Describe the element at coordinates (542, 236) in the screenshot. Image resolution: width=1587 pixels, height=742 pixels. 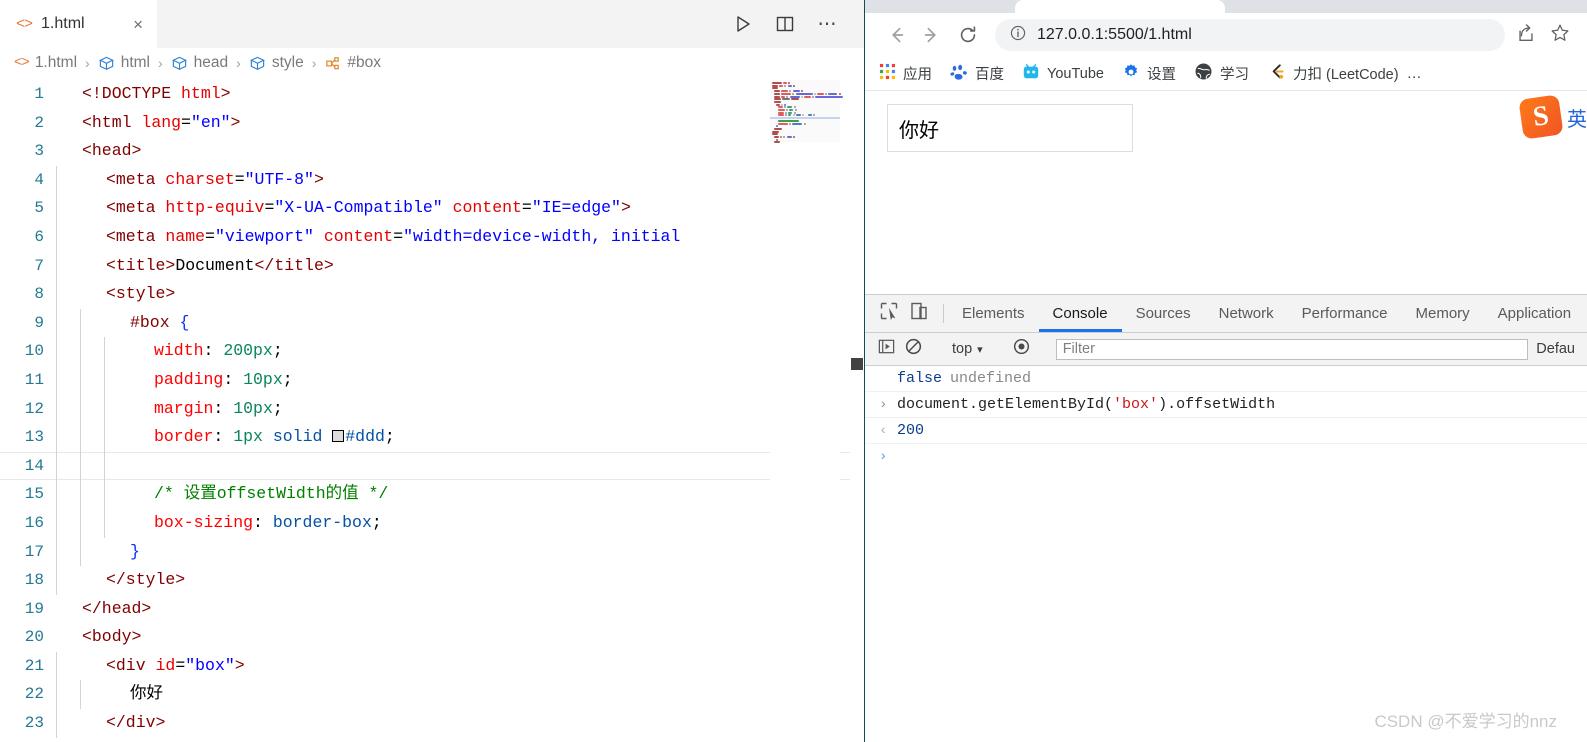
I see `code-token: "width=device-width, initial` at that location.